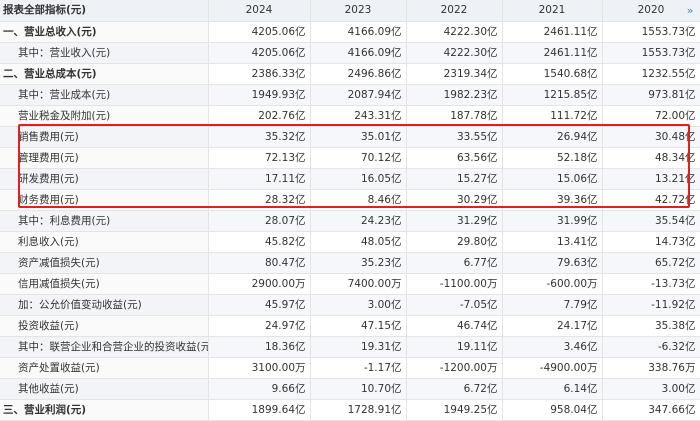 The width and height of the screenshot is (700, 421). What do you see at coordinates (358, 410) in the screenshot?
I see `cell-value: 1728.91亿` at bounding box center [358, 410].